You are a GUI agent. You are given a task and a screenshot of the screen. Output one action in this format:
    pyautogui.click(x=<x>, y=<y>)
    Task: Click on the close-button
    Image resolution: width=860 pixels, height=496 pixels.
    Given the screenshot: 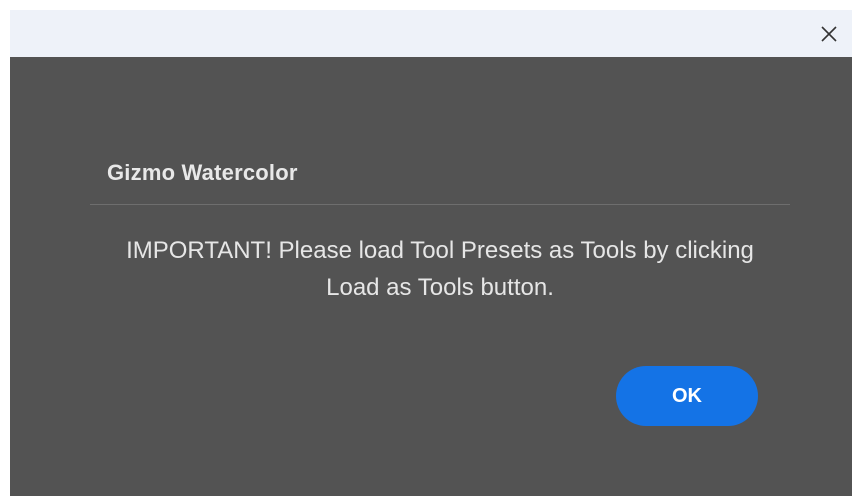 What is the action you would take?
    pyautogui.click(x=829, y=33)
    